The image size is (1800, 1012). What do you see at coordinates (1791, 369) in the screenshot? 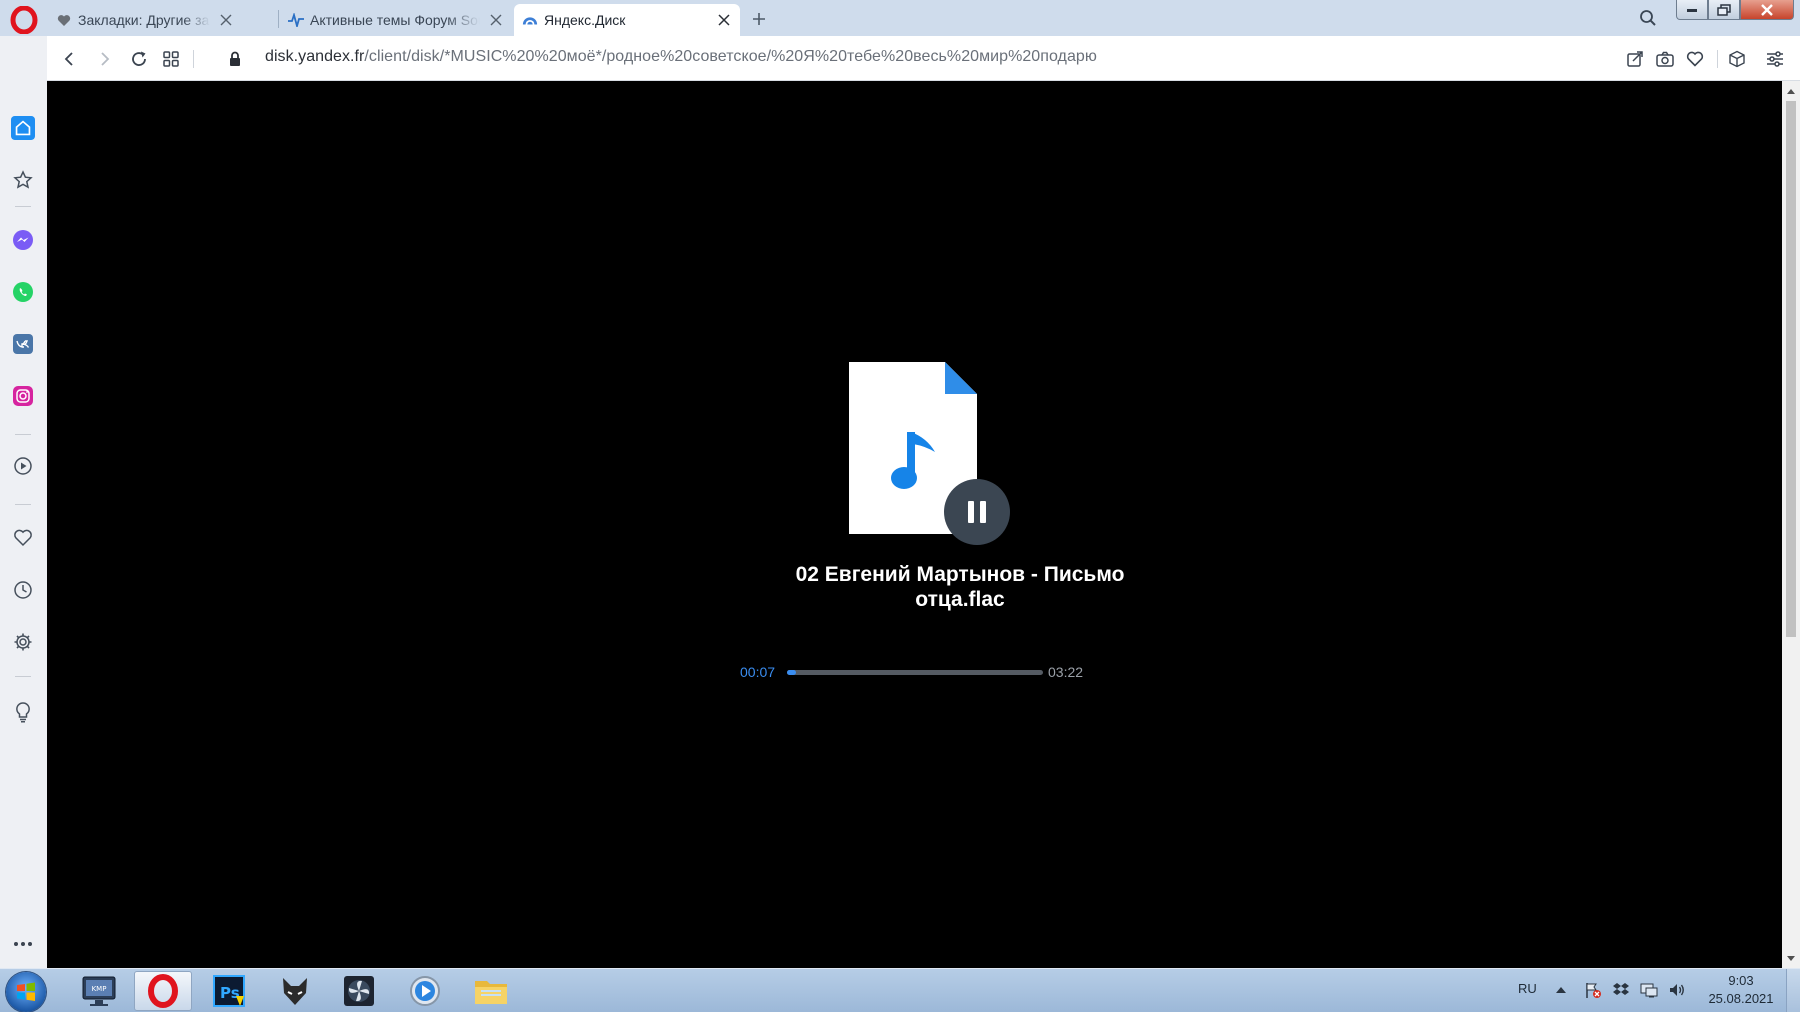
I see `scroll-thumb` at bounding box center [1791, 369].